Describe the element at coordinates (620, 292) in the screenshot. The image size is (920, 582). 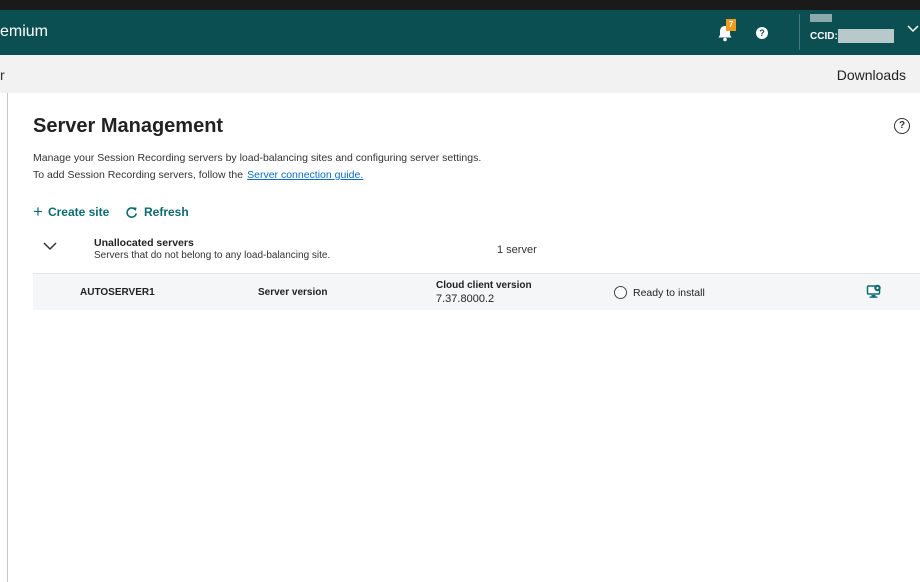
I see `status-radio` at that location.